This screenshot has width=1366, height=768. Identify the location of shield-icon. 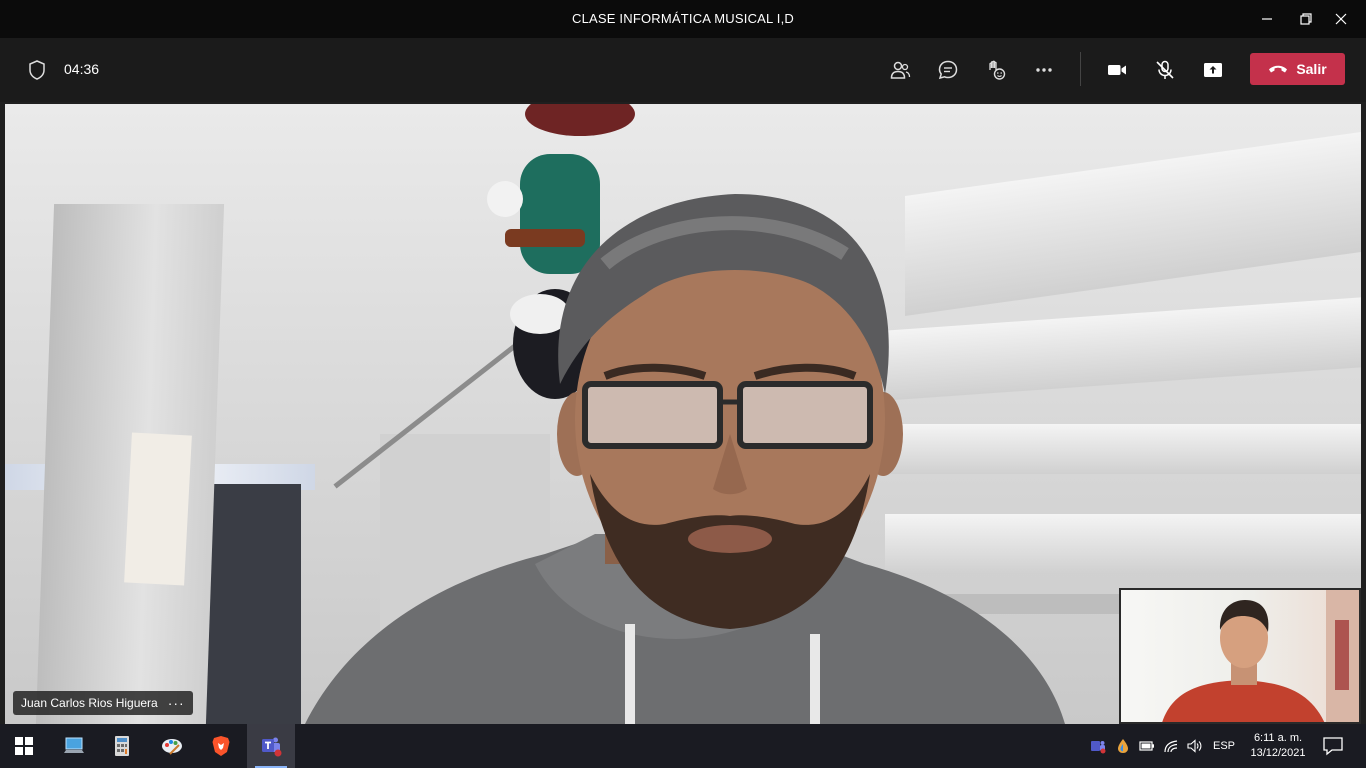
(37, 70).